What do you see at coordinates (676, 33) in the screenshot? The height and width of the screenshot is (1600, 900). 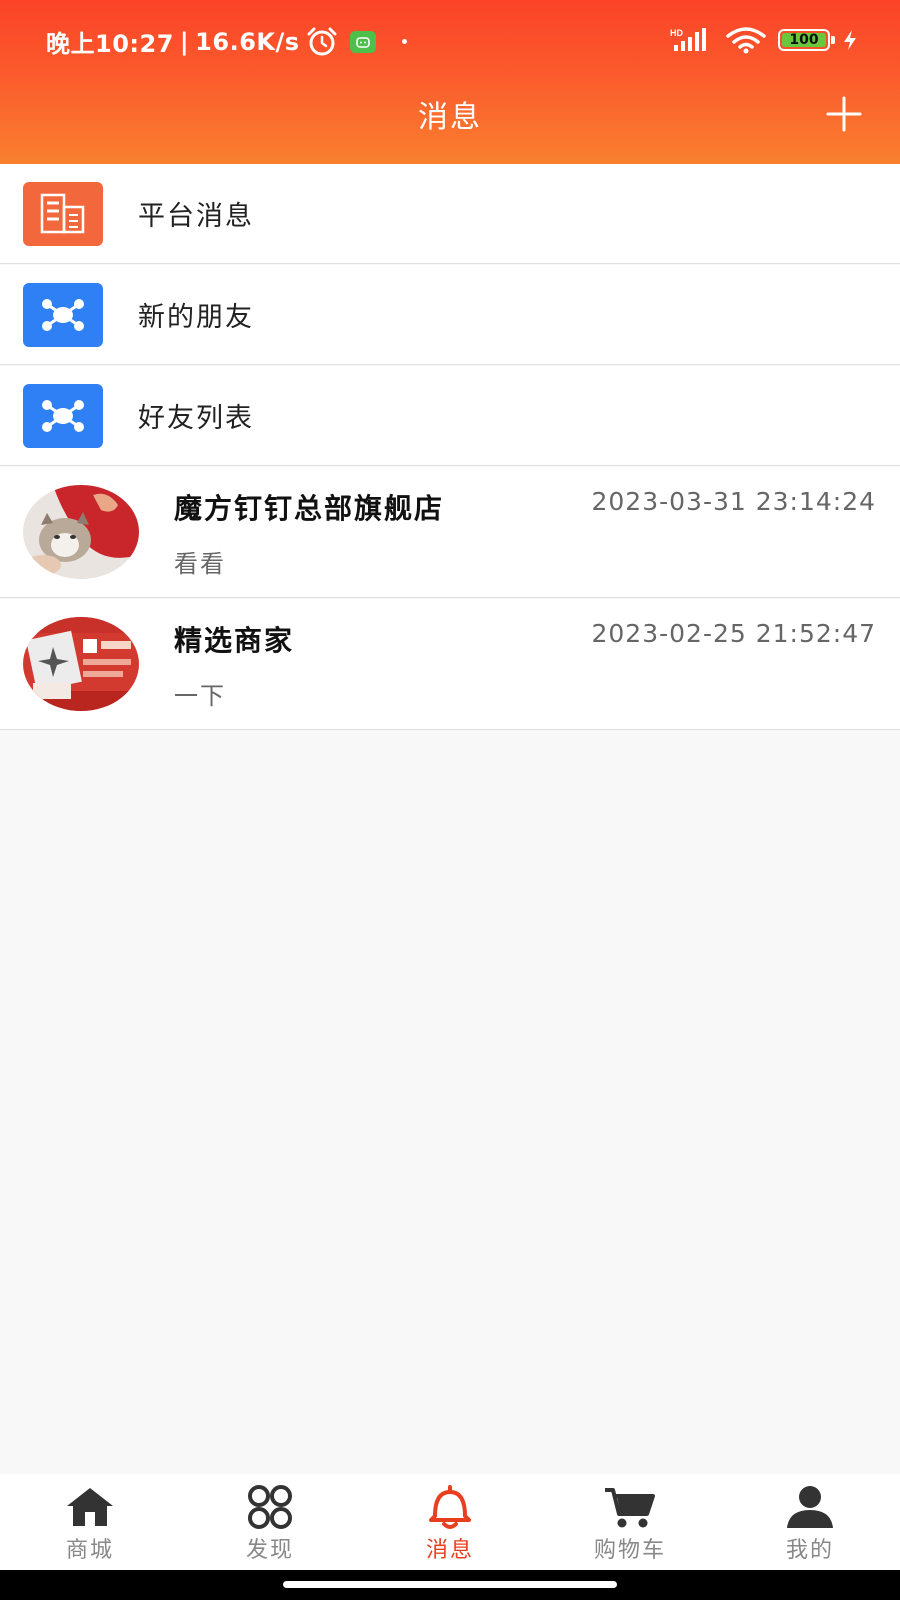 I see `network-type-label: HD` at bounding box center [676, 33].